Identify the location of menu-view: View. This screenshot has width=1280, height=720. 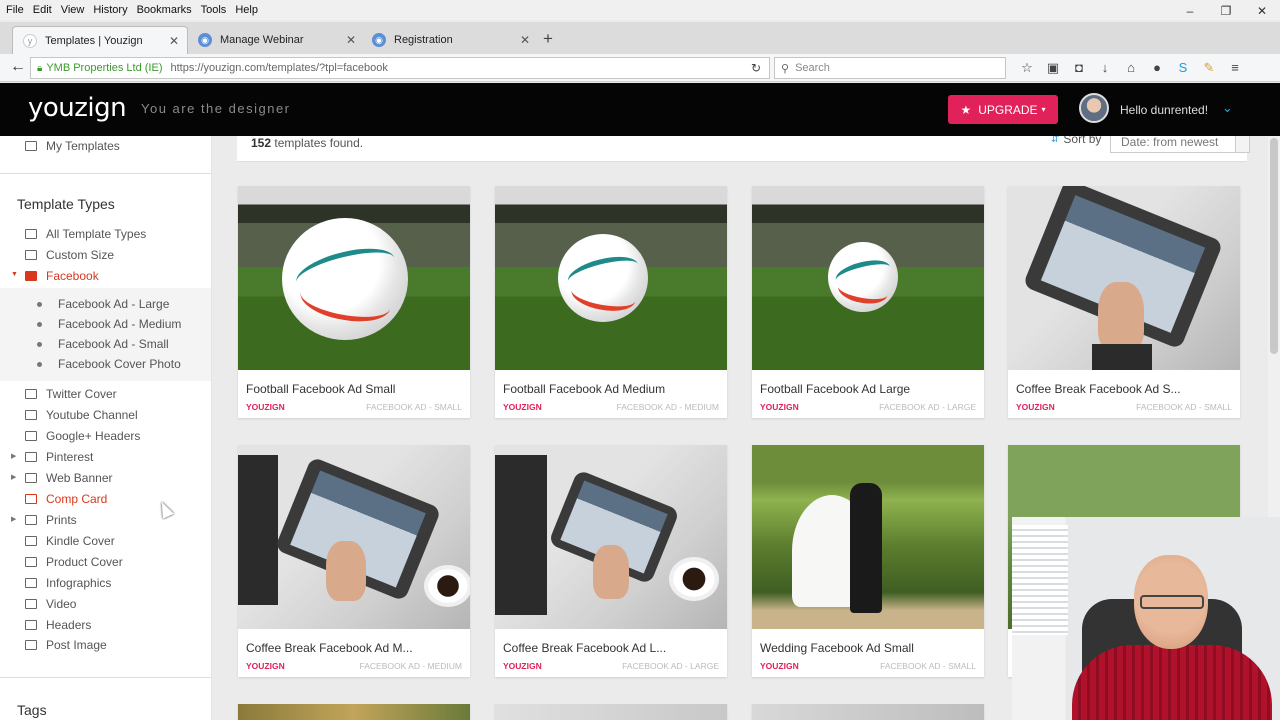
(73, 10).